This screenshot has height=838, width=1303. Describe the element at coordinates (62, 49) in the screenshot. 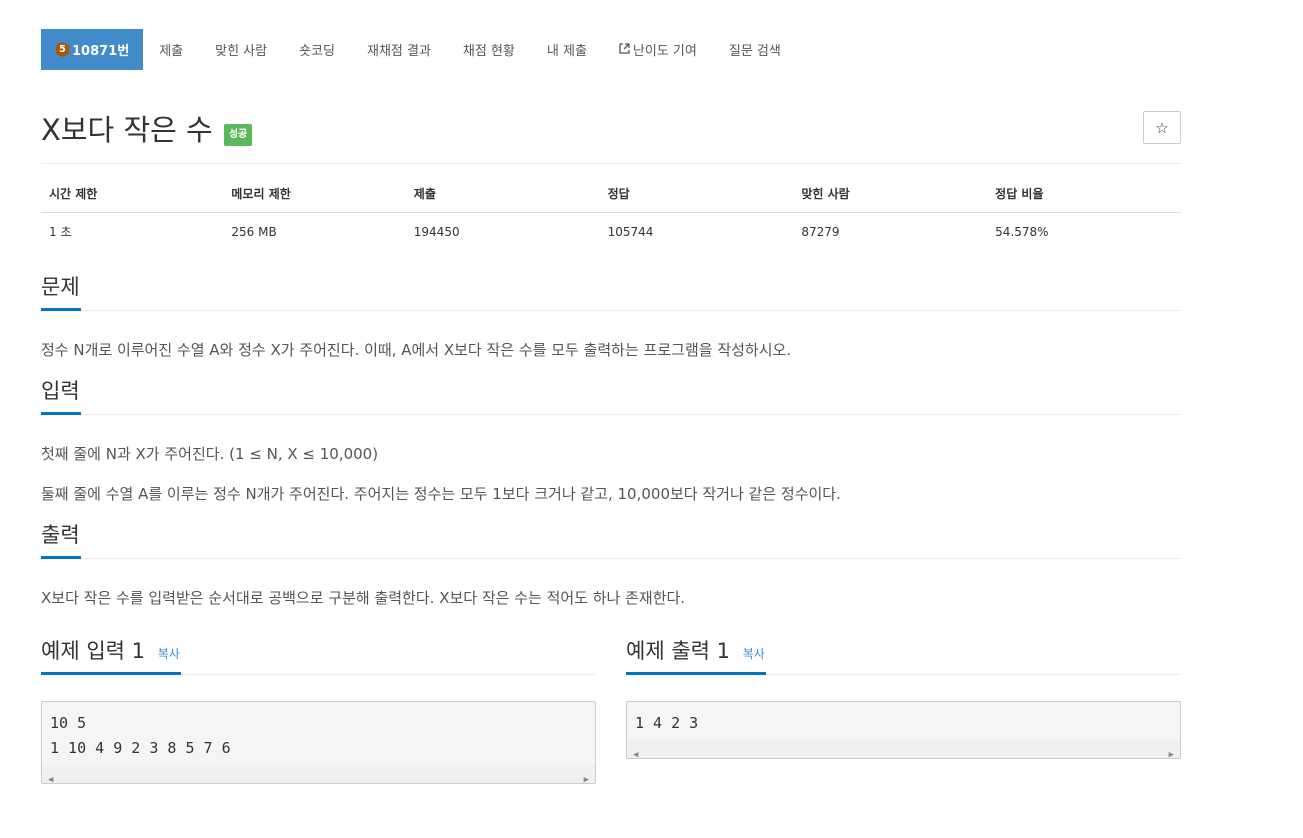

I see `tier-badge-icon: 5` at that location.